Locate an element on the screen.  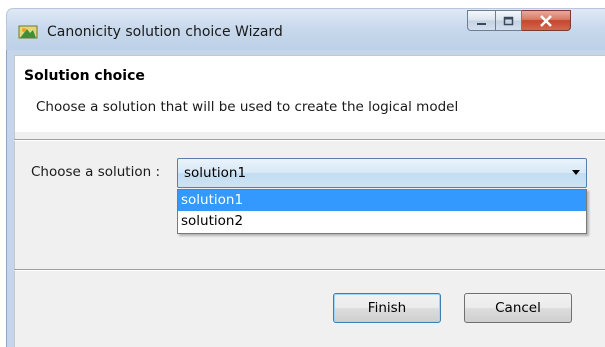
eclipse-app-icon is located at coordinates (28, 32).